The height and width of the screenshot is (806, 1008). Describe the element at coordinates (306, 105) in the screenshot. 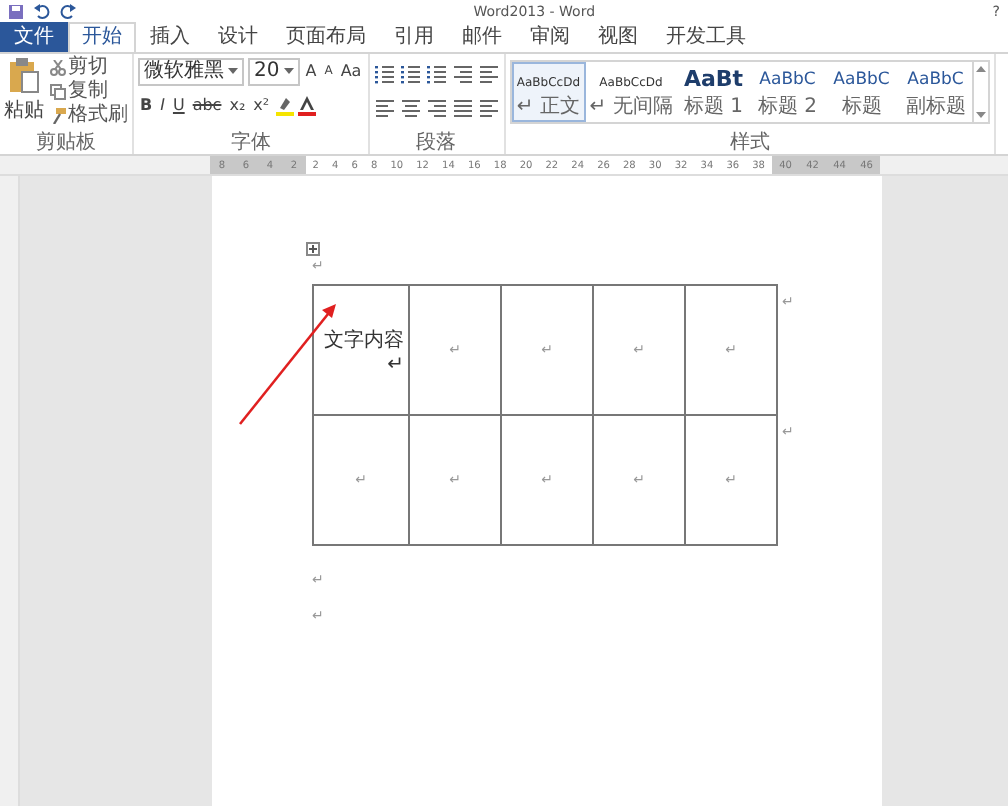

I see `font-color-icon` at that location.